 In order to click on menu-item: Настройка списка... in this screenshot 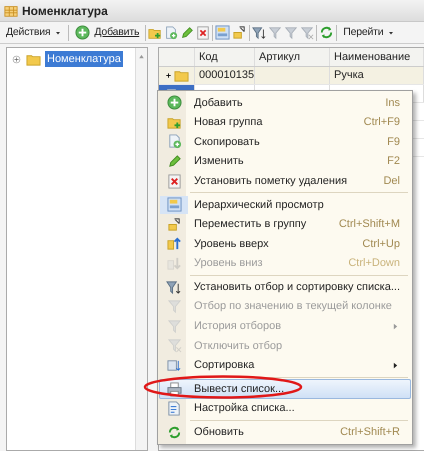, I will do `click(285, 408)`.